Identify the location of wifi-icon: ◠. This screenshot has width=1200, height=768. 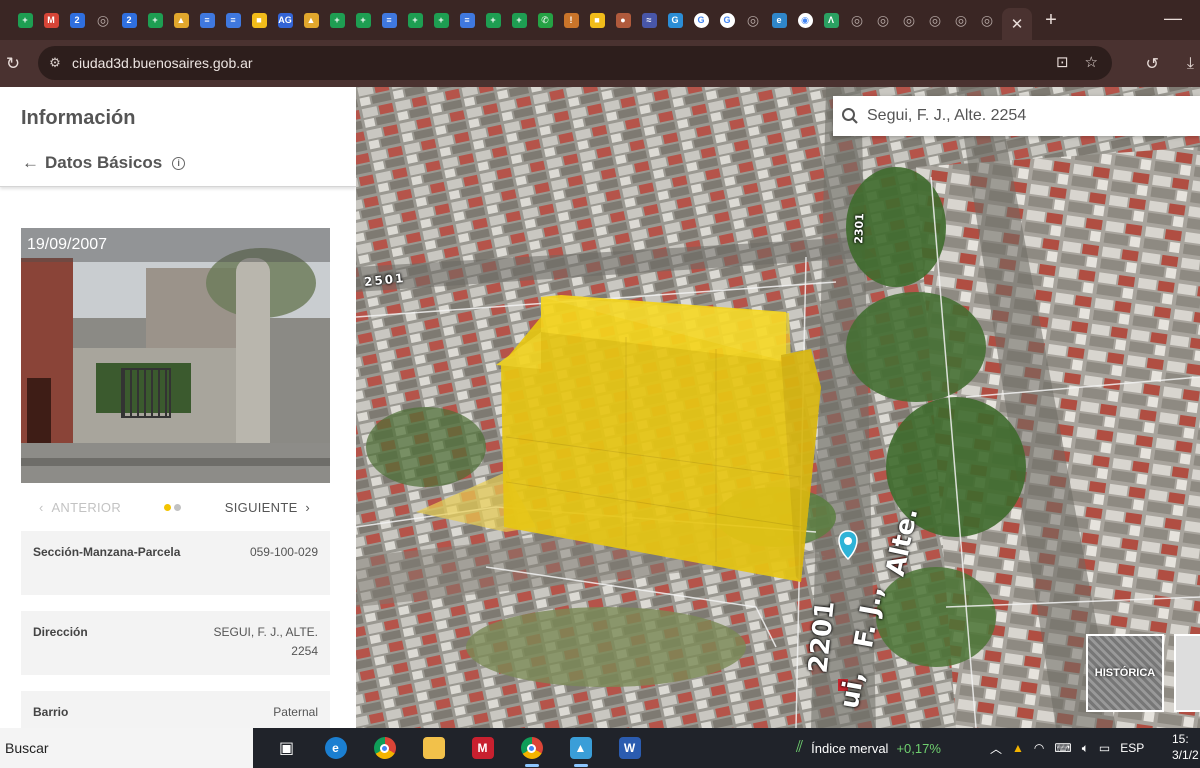
(1039, 748).